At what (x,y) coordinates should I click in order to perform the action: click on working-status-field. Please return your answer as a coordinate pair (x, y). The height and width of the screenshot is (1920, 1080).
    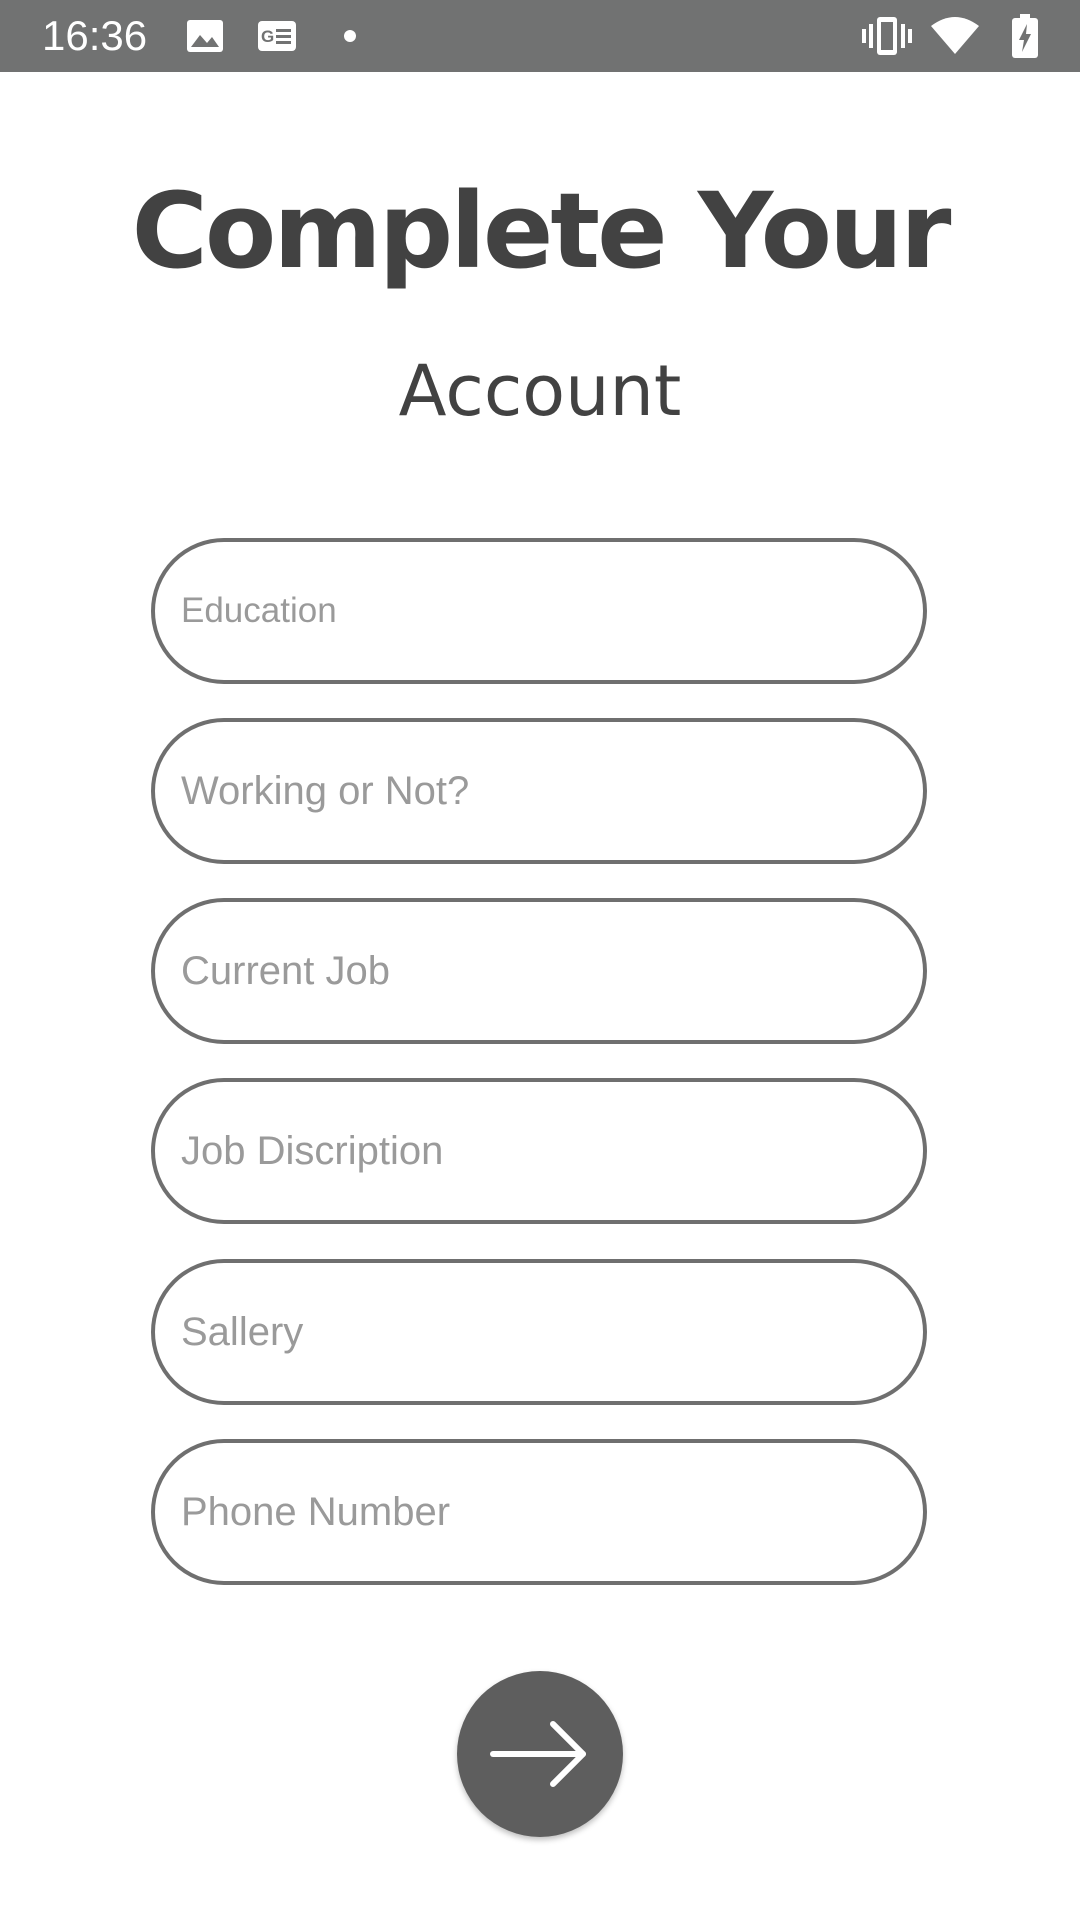
    Looking at the image, I should click on (539, 791).